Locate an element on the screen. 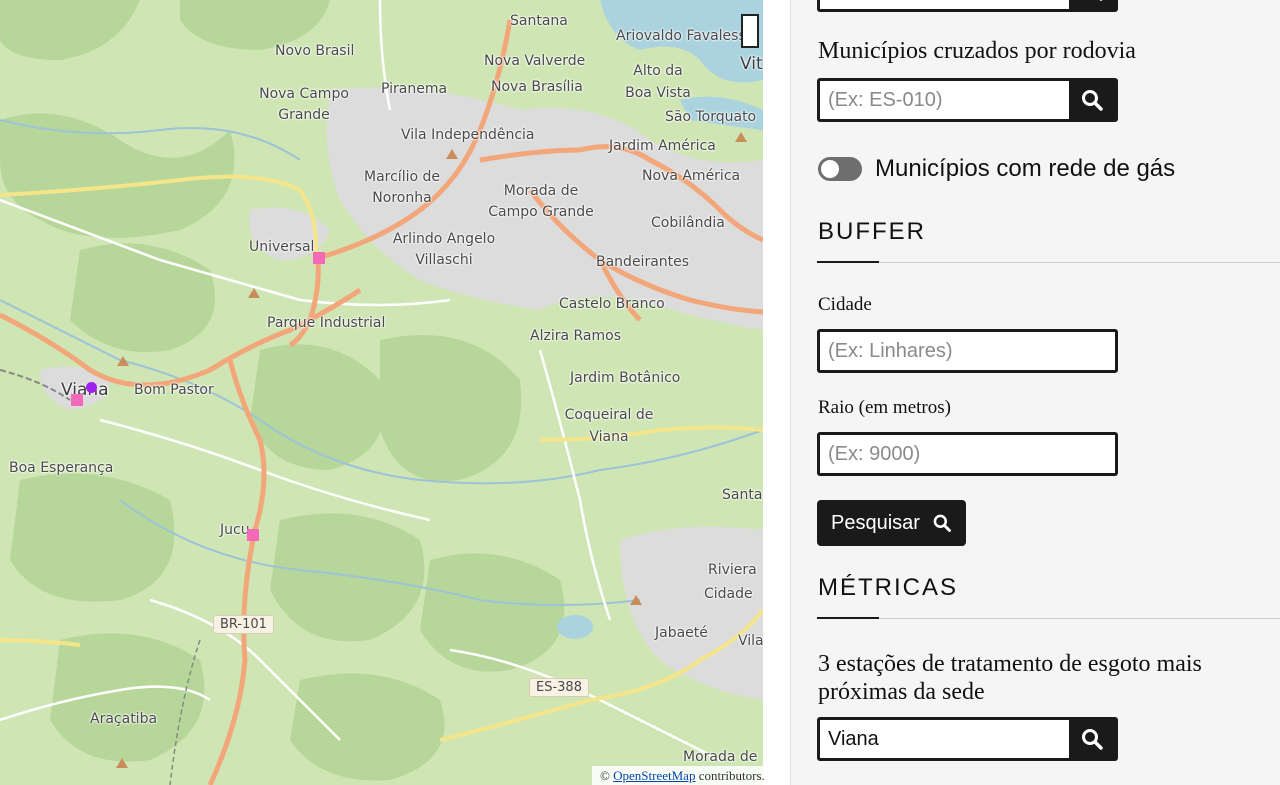  place-label: Nova Campo Grande is located at coordinates (304, 104).